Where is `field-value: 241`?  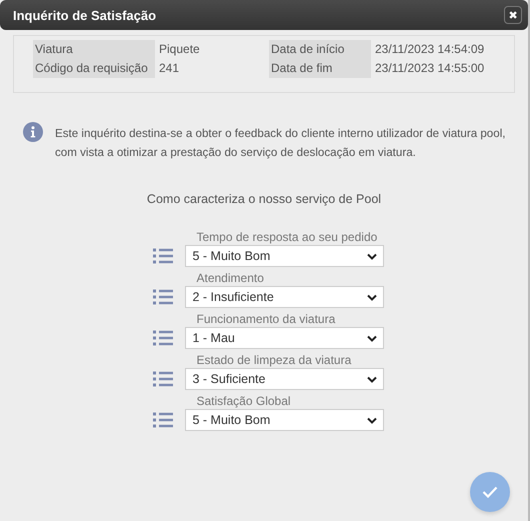 field-value: 241 is located at coordinates (169, 68).